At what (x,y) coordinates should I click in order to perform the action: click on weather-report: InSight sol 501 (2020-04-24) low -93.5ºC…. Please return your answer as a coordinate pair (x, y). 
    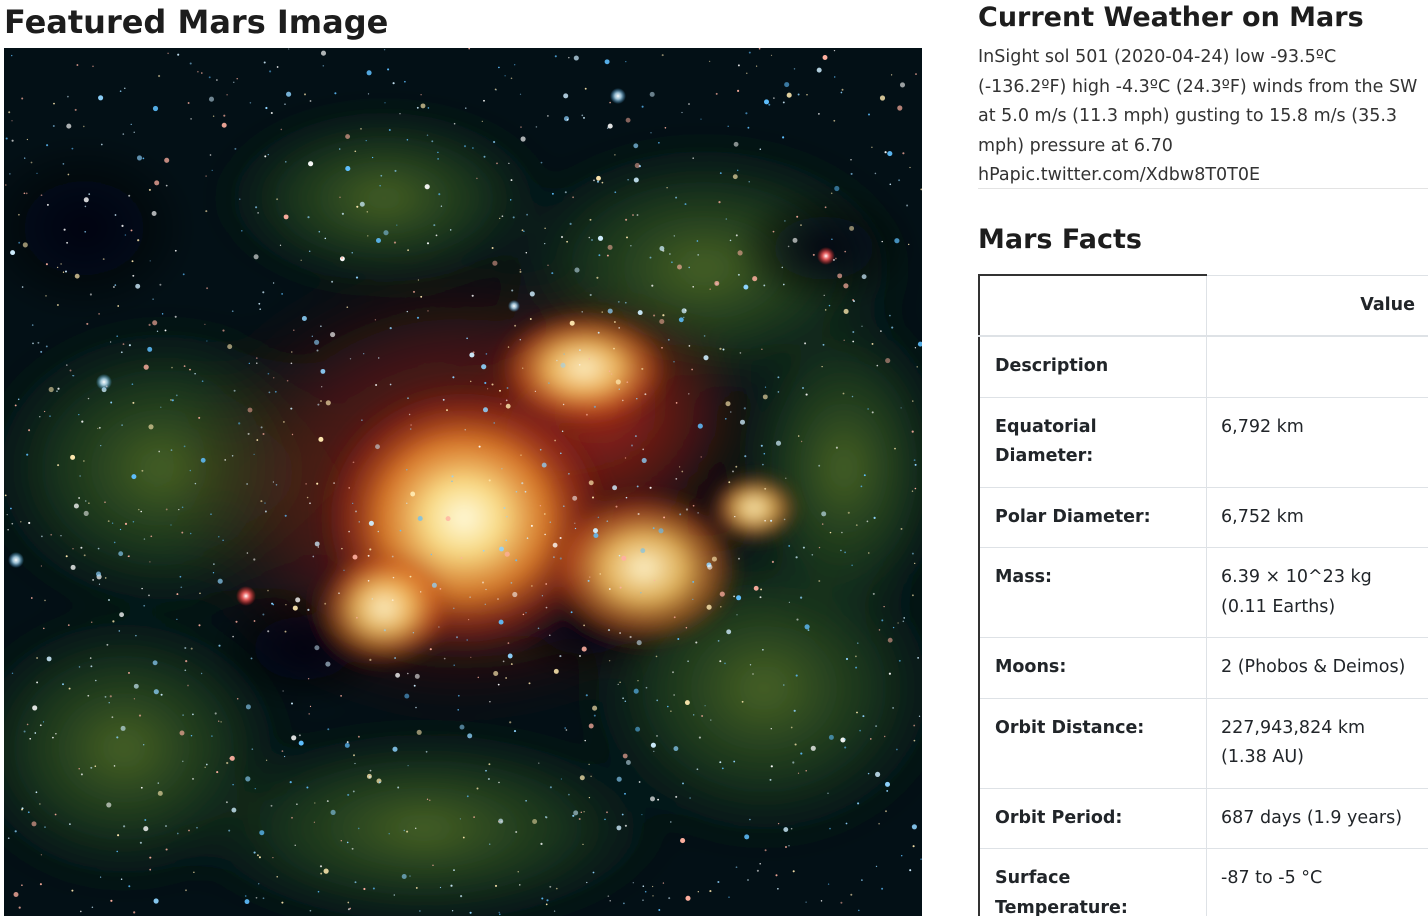
    Looking at the image, I should click on (1198, 116).